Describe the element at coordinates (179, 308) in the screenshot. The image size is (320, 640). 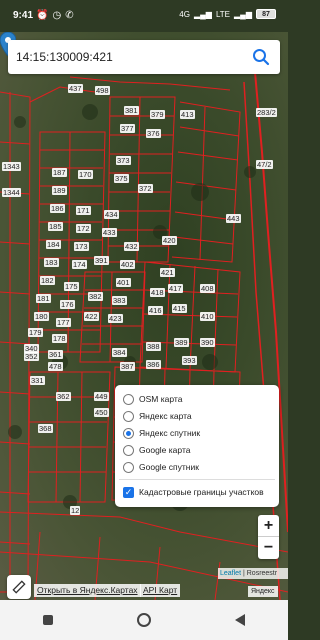
I see `parcel-label: 415` at that location.